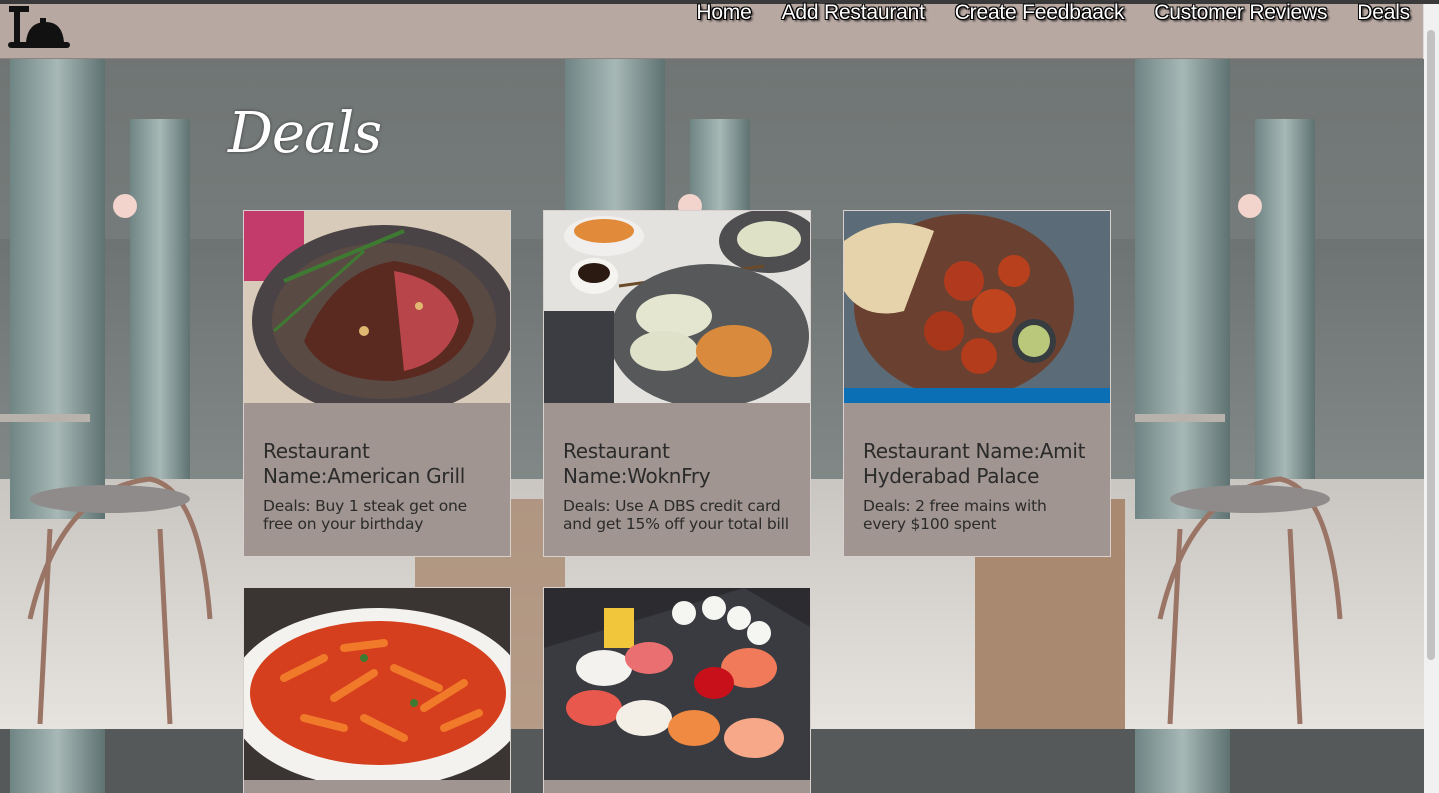 This screenshot has height=793, width=1439. What do you see at coordinates (974, 463) in the screenshot?
I see `restaurant-name: Restaurant Name:Amit Hyderabad Palace` at bounding box center [974, 463].